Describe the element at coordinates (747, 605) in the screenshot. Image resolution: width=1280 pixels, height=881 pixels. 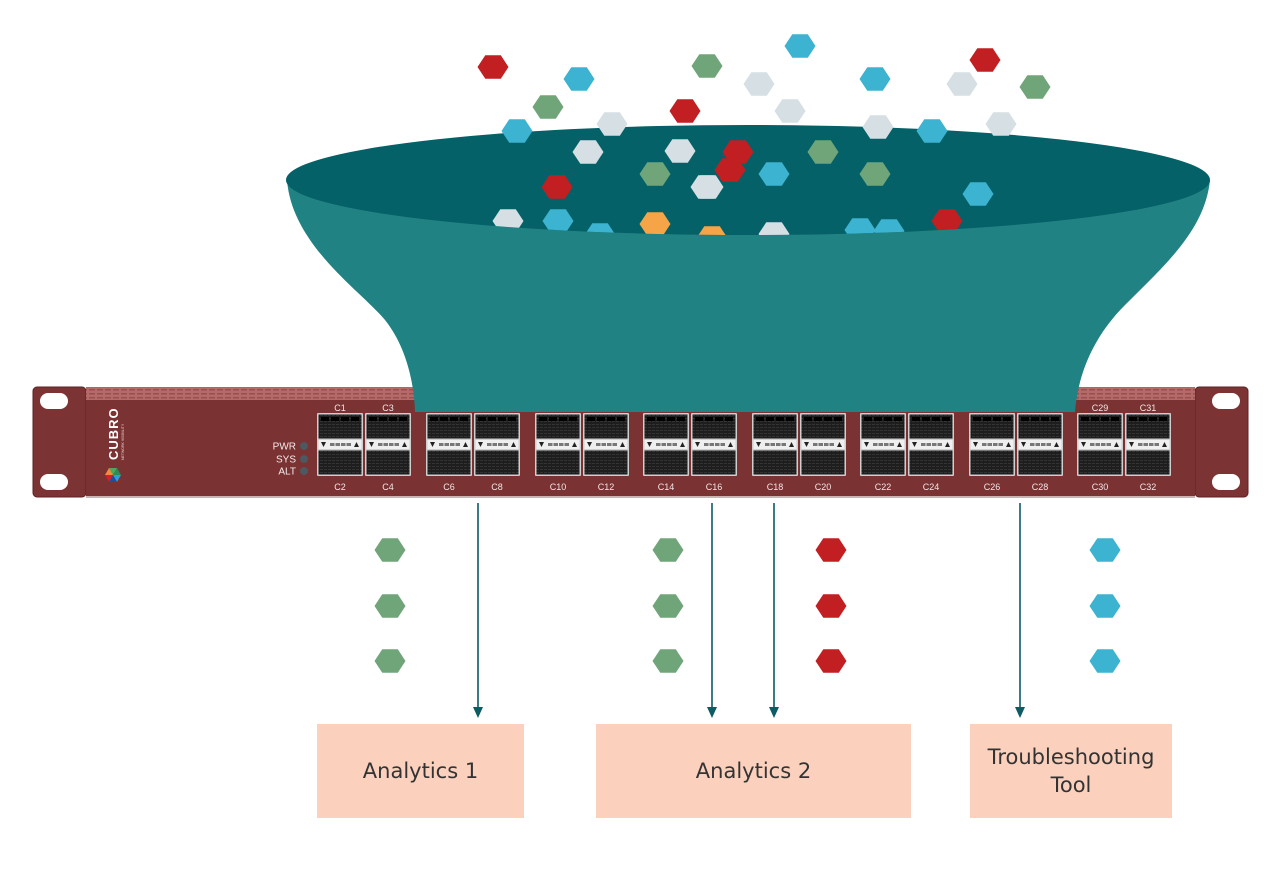
I see `output-packet-streams` at that location.